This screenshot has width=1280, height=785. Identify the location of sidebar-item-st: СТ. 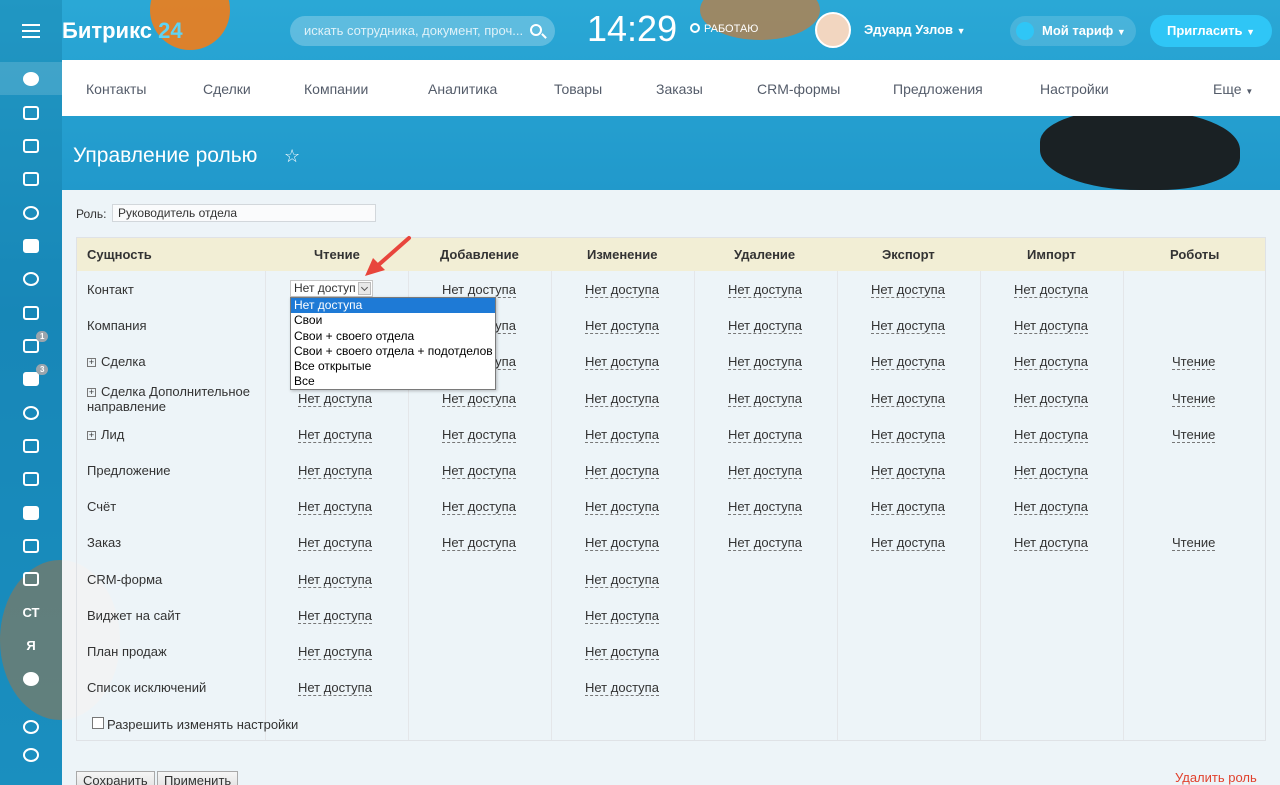
(31, 612).